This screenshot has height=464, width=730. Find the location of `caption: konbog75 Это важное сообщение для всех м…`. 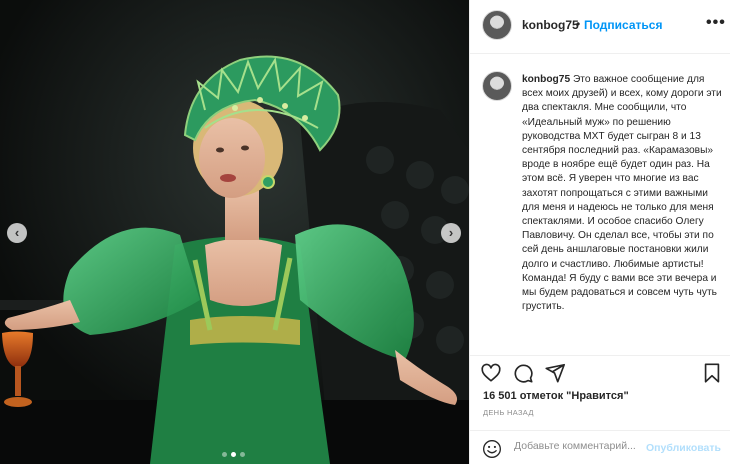

caption: konbog75 Это важное сообщение для всех м… is located at coordinates (622, 193).